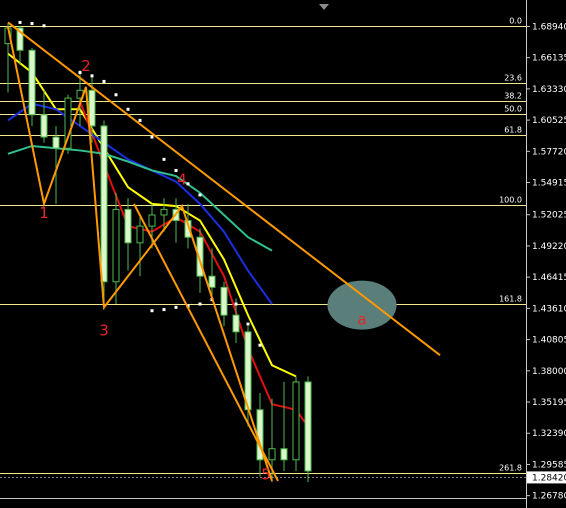 The image size is (566, 508). What do you see at coordinates (266, 475) in the screenshot?
I see `wave-label-5: 5` at bounding box center [266, 475].